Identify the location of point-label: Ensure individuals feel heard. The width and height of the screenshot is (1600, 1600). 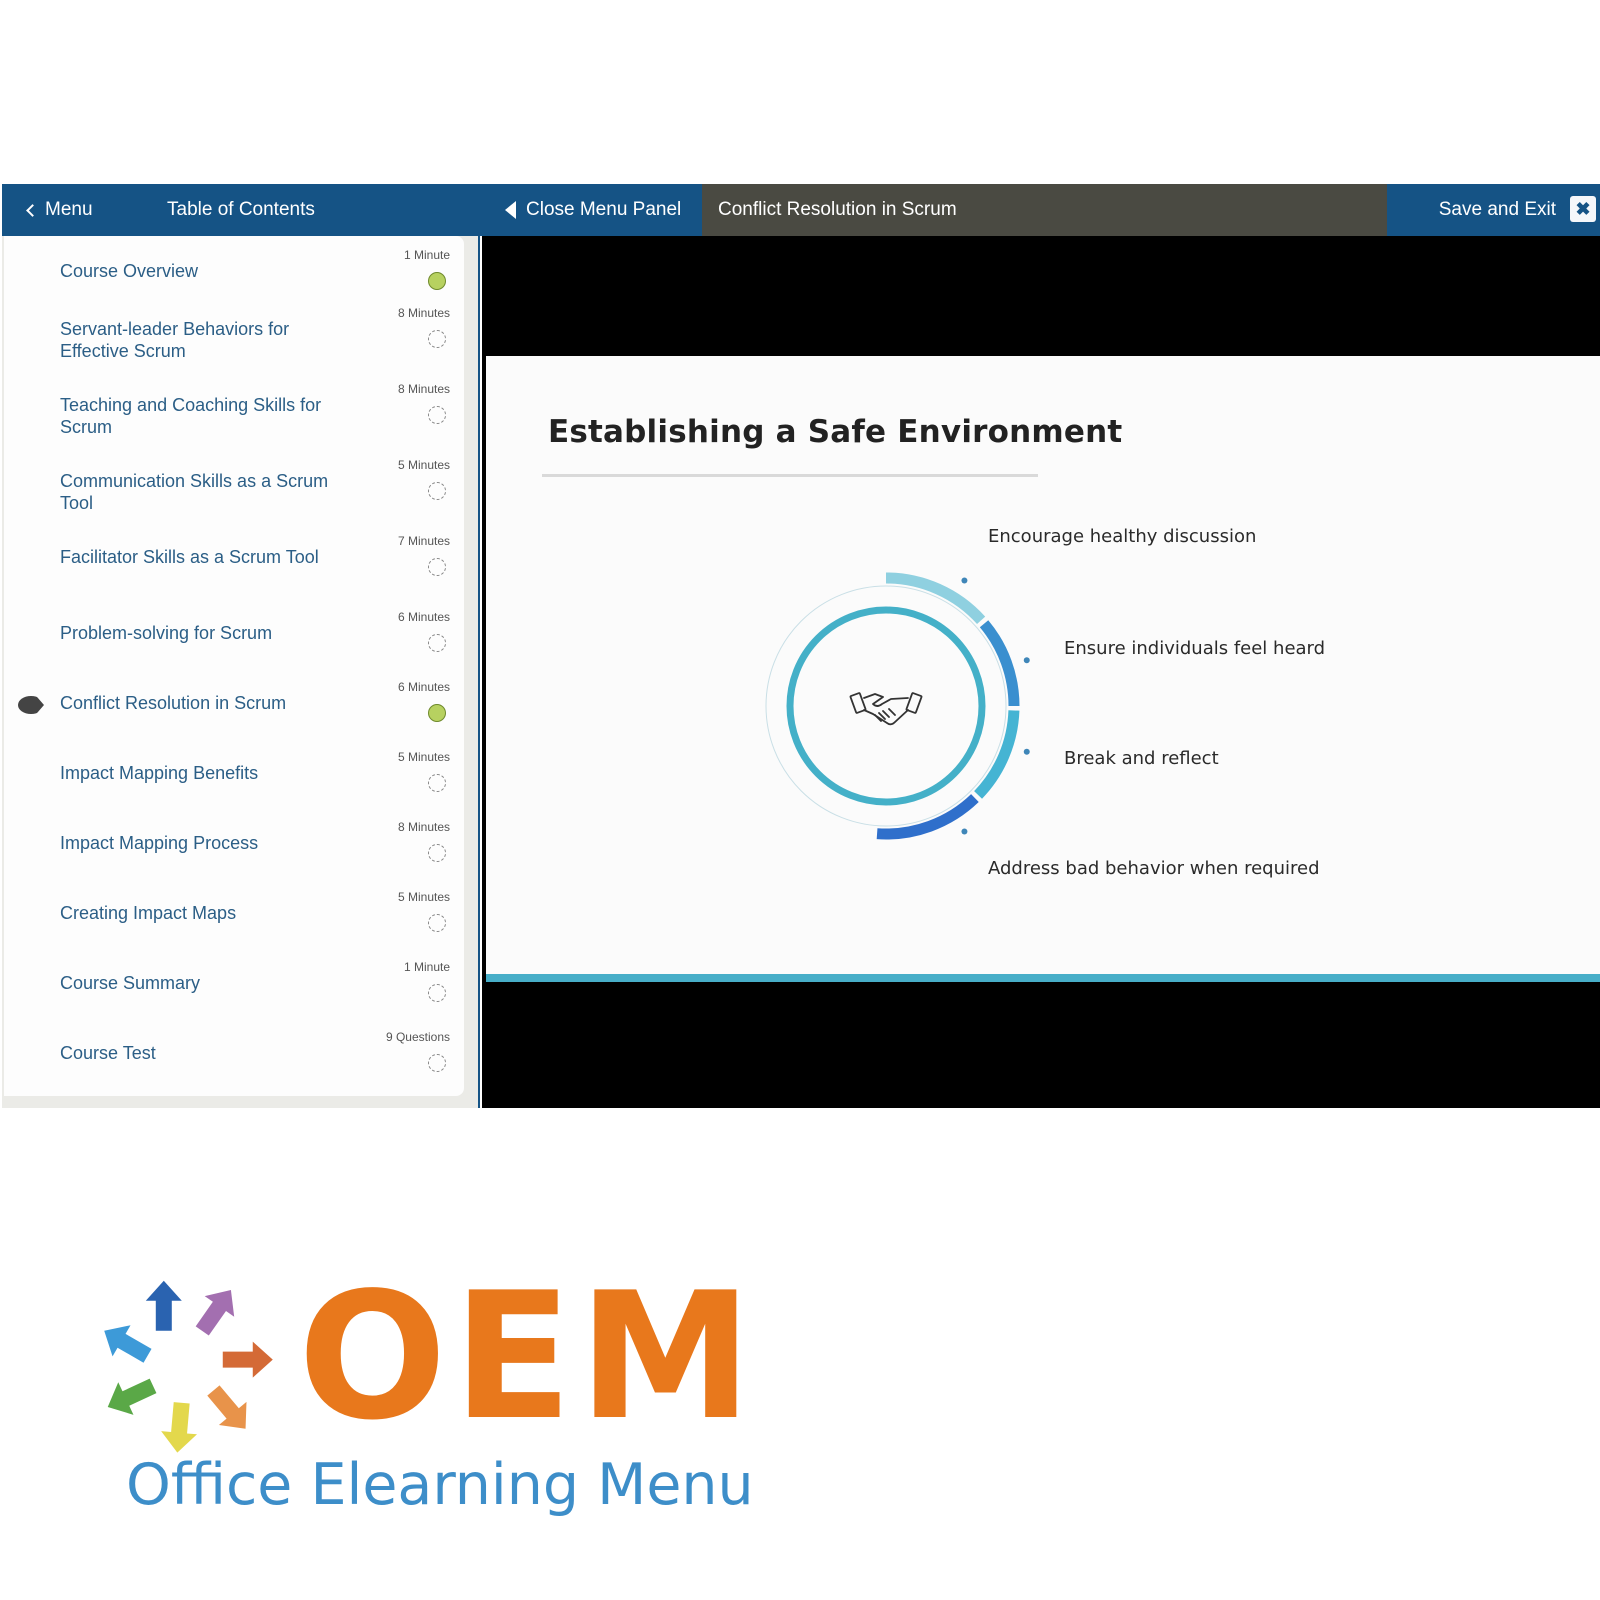
(1195, 648).